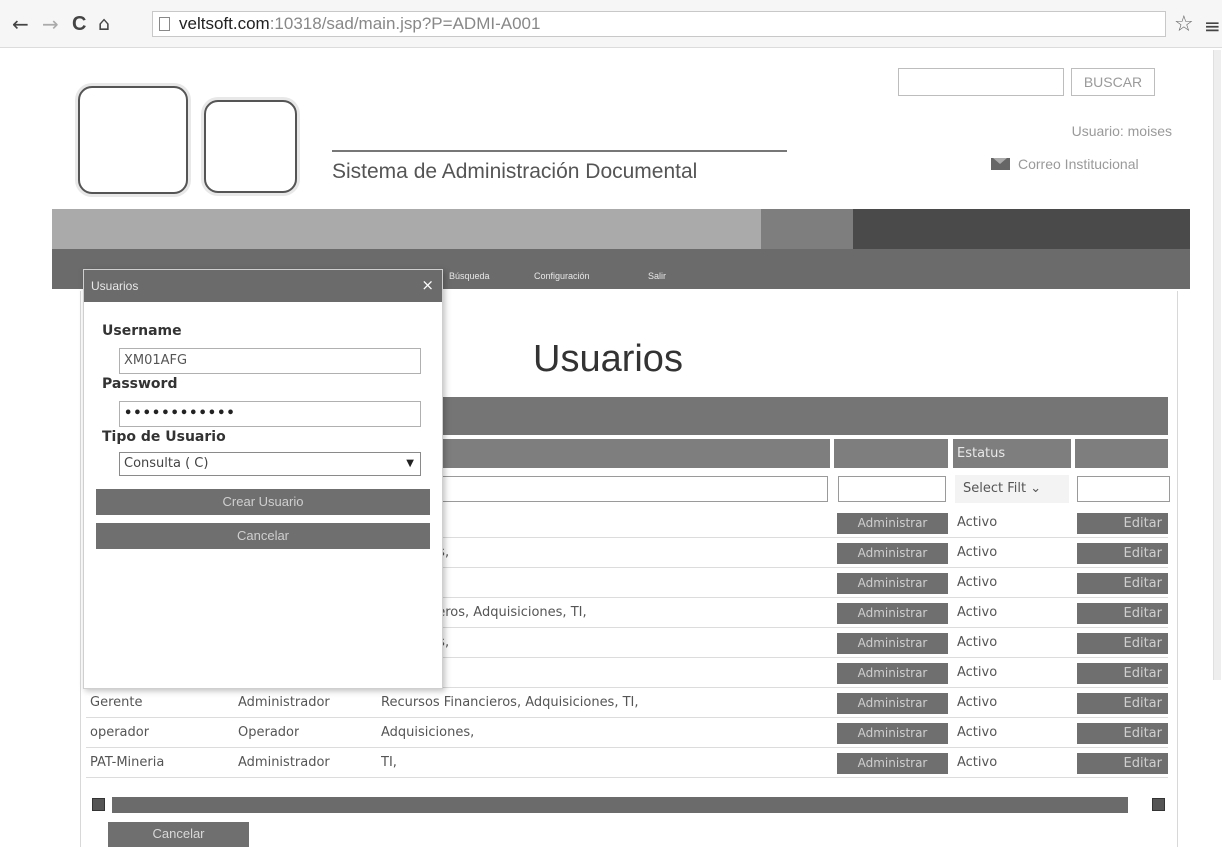  I want to click on header-band, so click(621, 229).